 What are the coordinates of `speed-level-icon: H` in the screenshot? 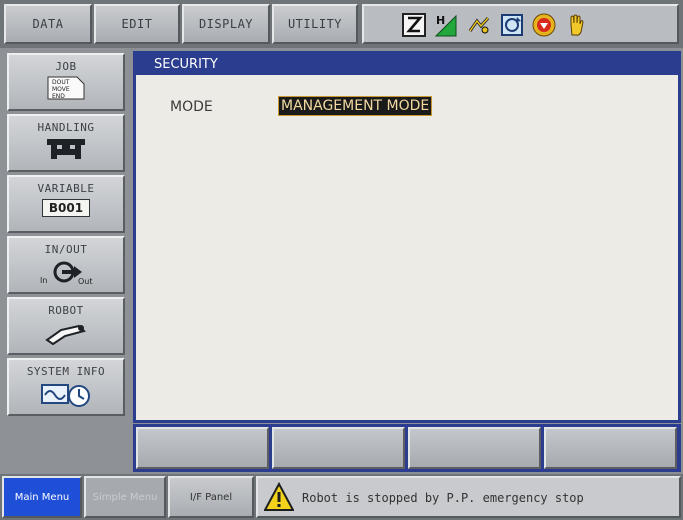 It's located at (445, 25).